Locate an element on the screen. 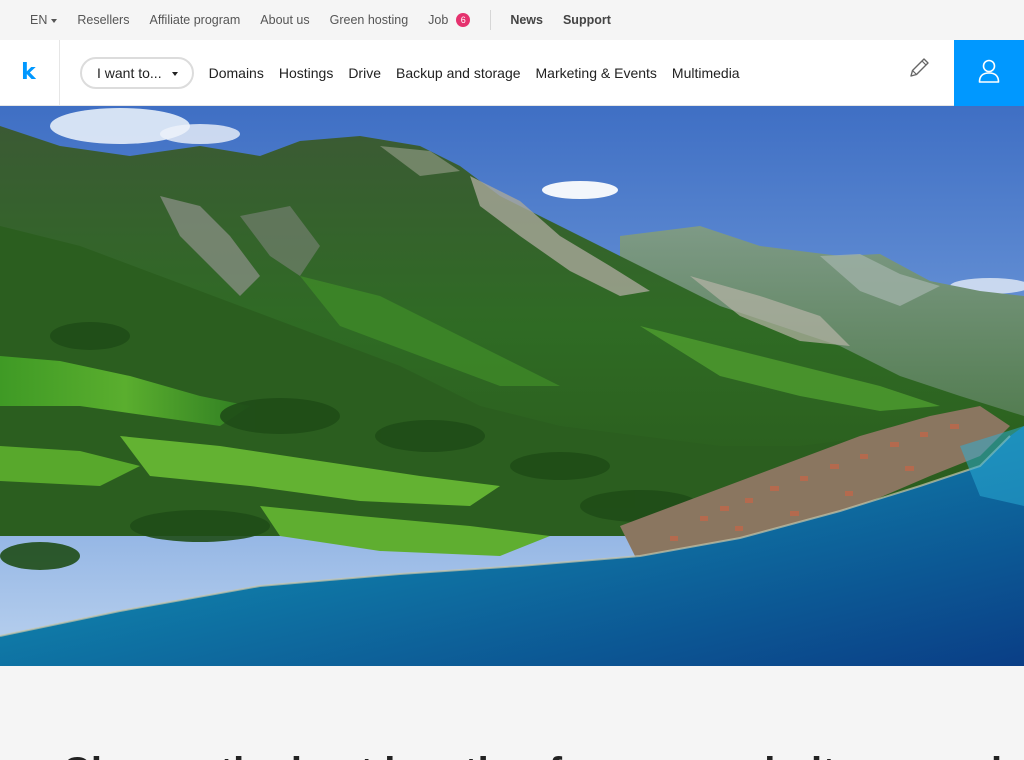 Image resolution: width=1024 pixels, height=760 pixels. job-count-badge: 6 is located at coordinates (463, 20).